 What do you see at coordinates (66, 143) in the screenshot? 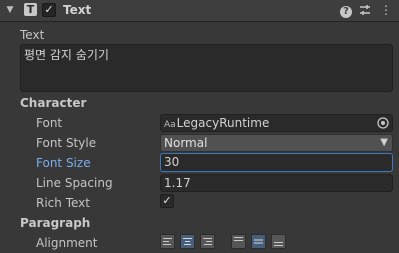
I see `font-style-label: Font Style` at bounding box center [66, 143].